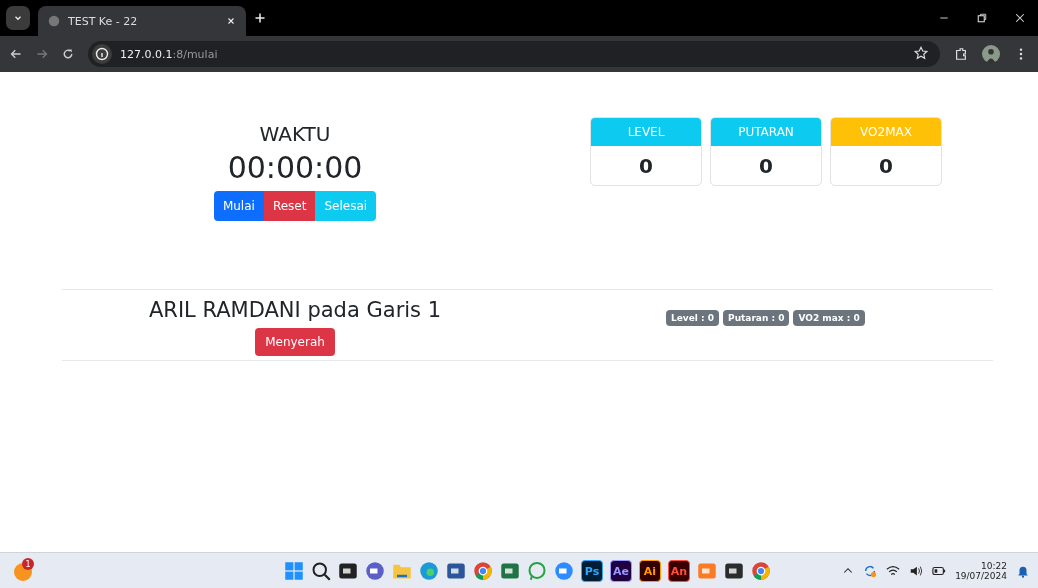 This screenshot has width=1038, height=588. What do you see at coordinates (734, 571) in the screenshot?
I see `terminal-icon` at bounding box center [734, 571].